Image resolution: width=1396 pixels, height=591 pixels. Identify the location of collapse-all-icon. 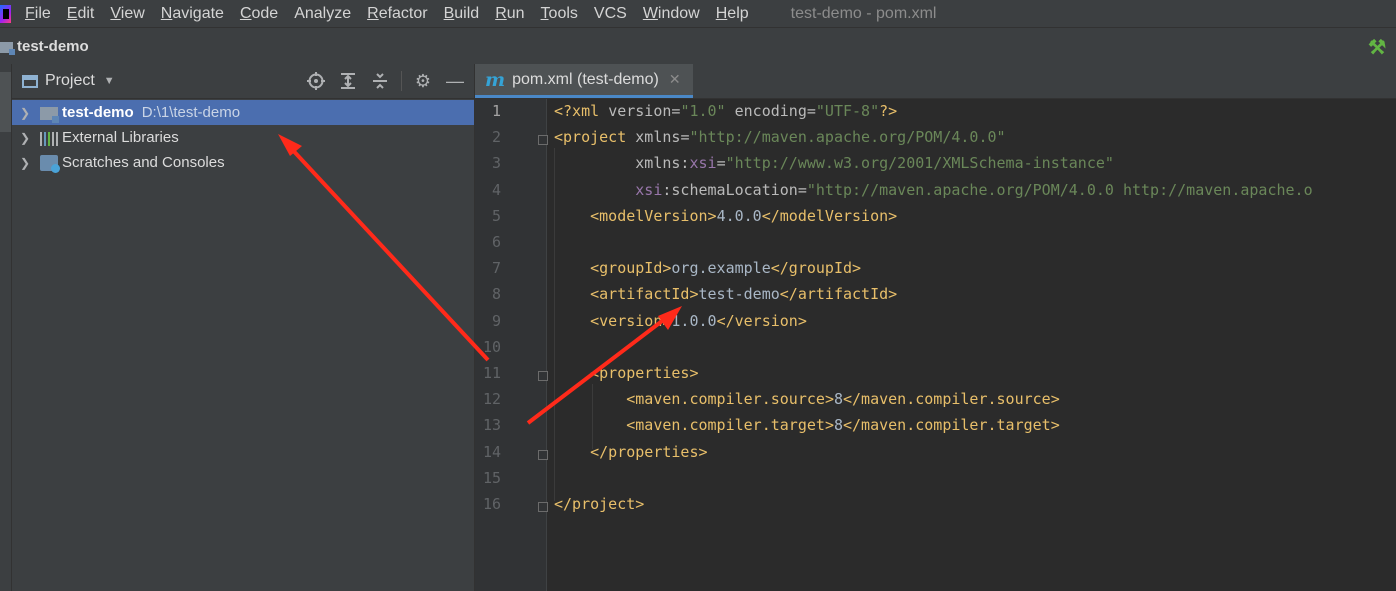
(380, 81).